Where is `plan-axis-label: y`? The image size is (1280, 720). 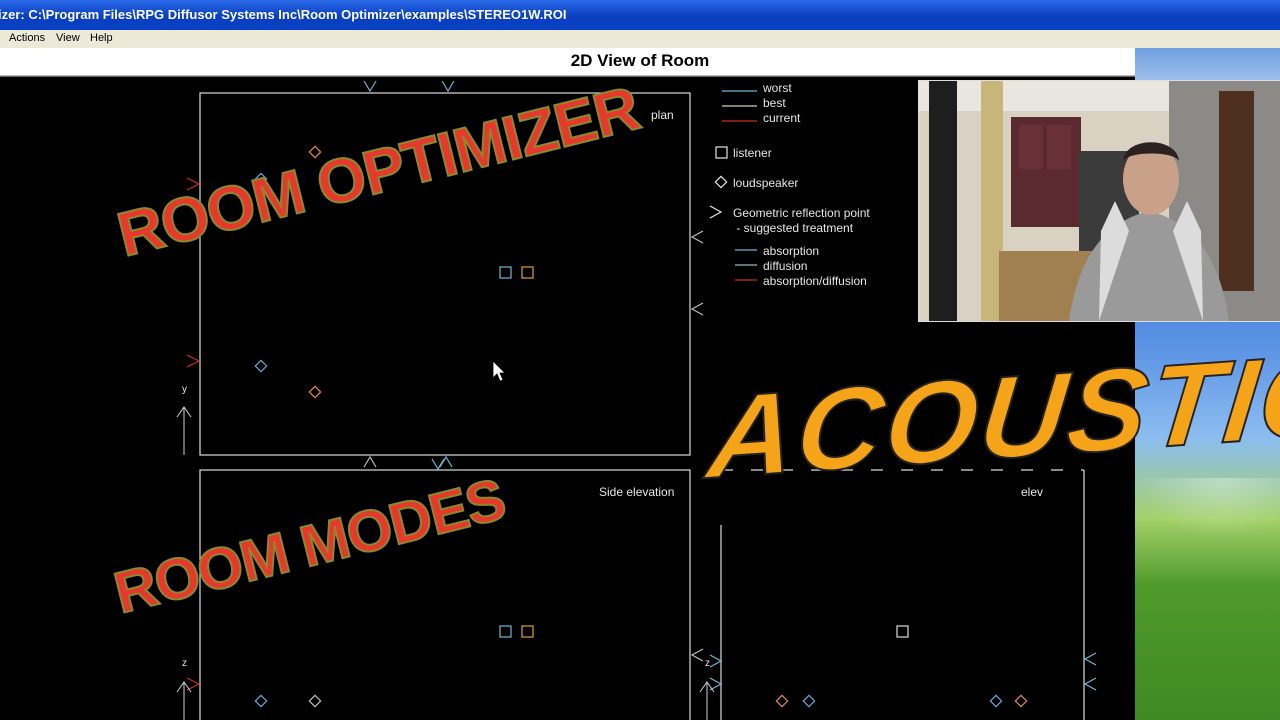 plan-axis-label: y is located at coordinates (184, 389).